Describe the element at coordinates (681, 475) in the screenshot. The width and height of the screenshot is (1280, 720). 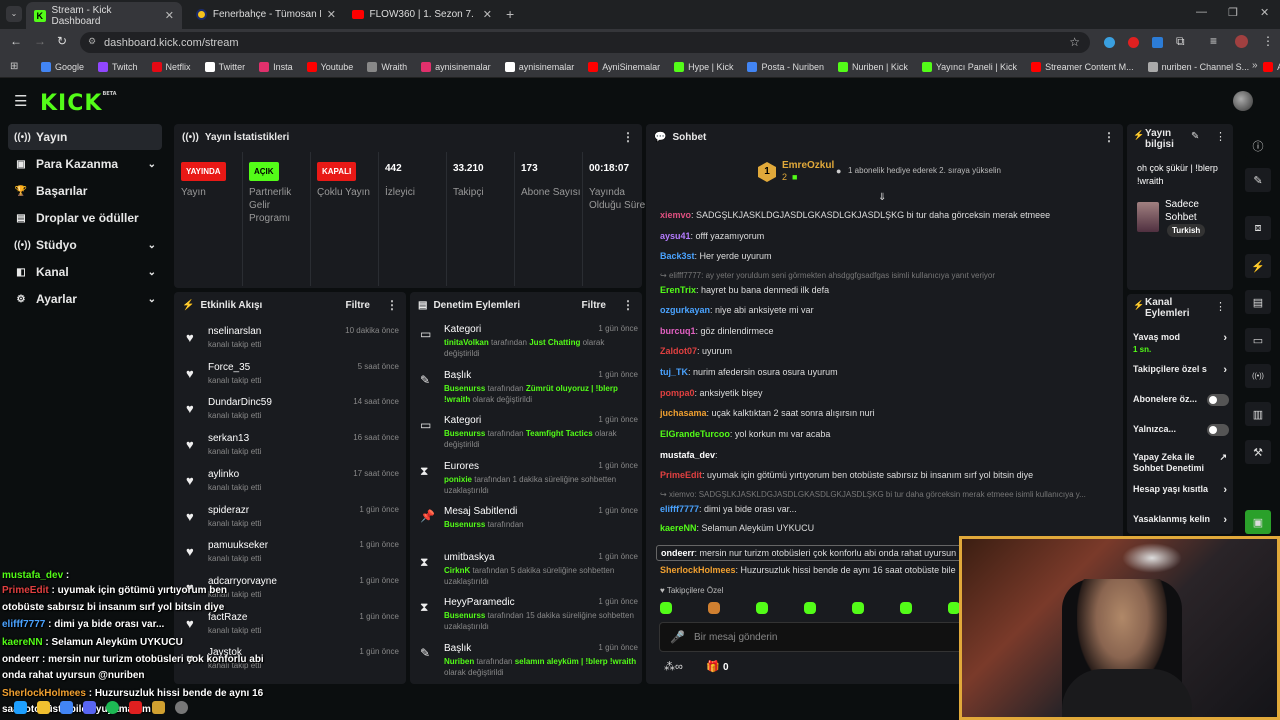
I see `chat-username: PrimeEdit` at that location.